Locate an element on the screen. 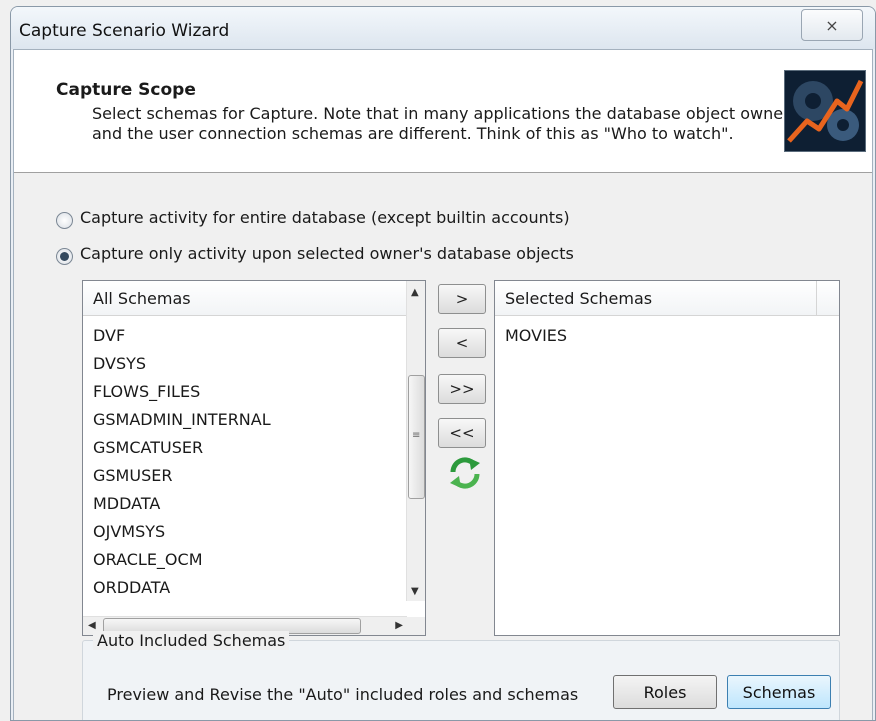 The width and height of the screenshot is (876, 721). capture-selected-owners-radio is located at coordinates (64, 256).